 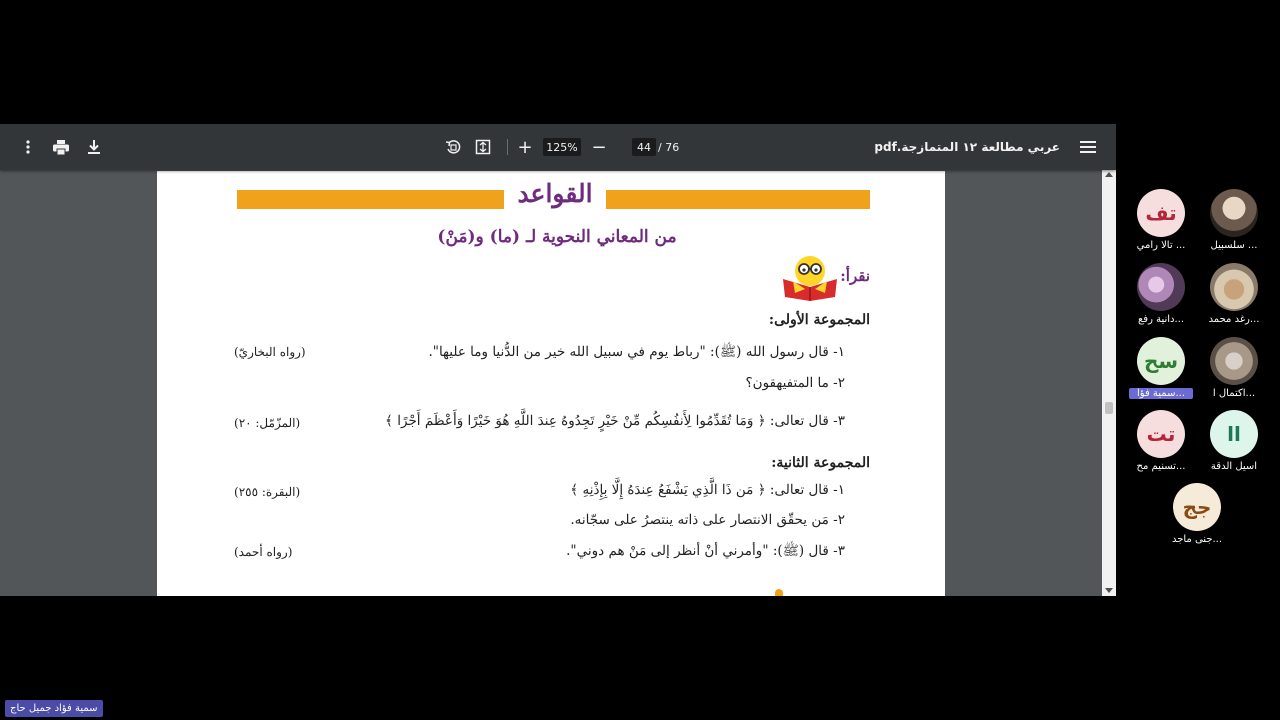 I want to click on document-title: عربي مطالعة ١٢ المتمازجة.pdf, so click(x=967, y=147).